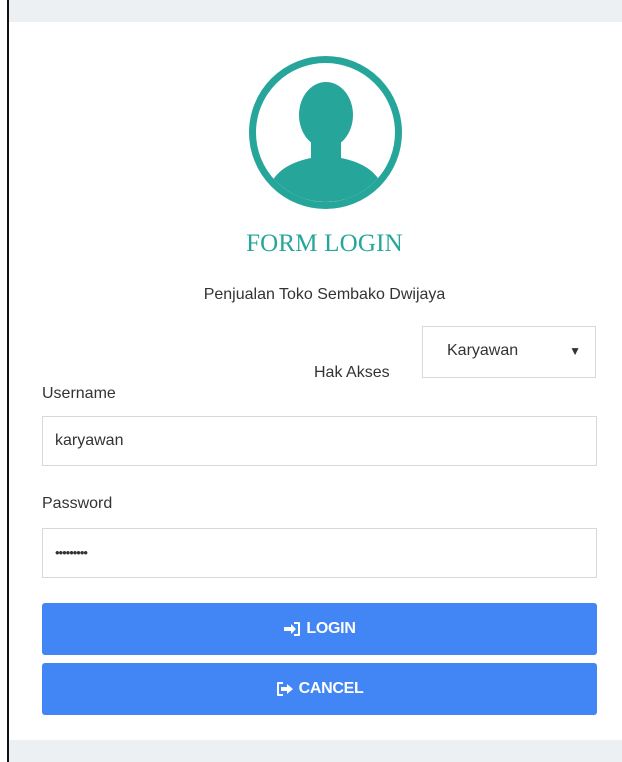  I want to click on window-left-edge, so click(4, 381).